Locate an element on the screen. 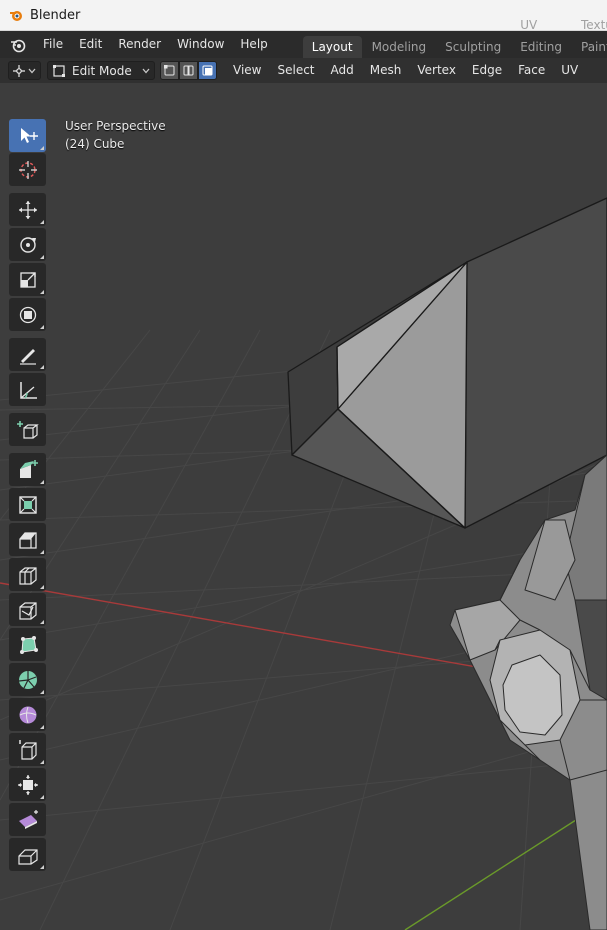 The width and height of the screenshot is (607, 930). shrink-fatten-icon is located at coordinates (27, 784).